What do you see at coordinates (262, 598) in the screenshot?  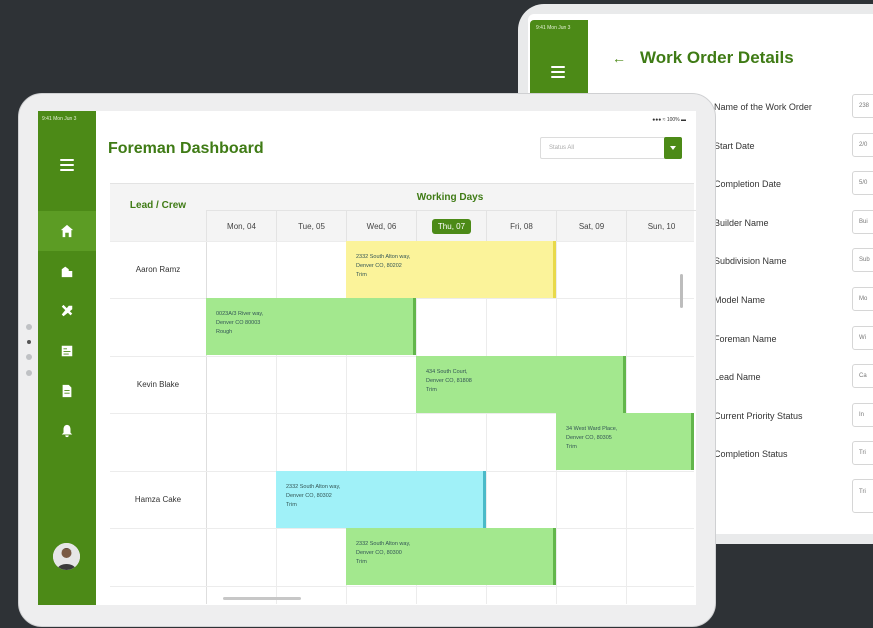 I see `horizontal-scrollbar` at bounding box center [262, 598].